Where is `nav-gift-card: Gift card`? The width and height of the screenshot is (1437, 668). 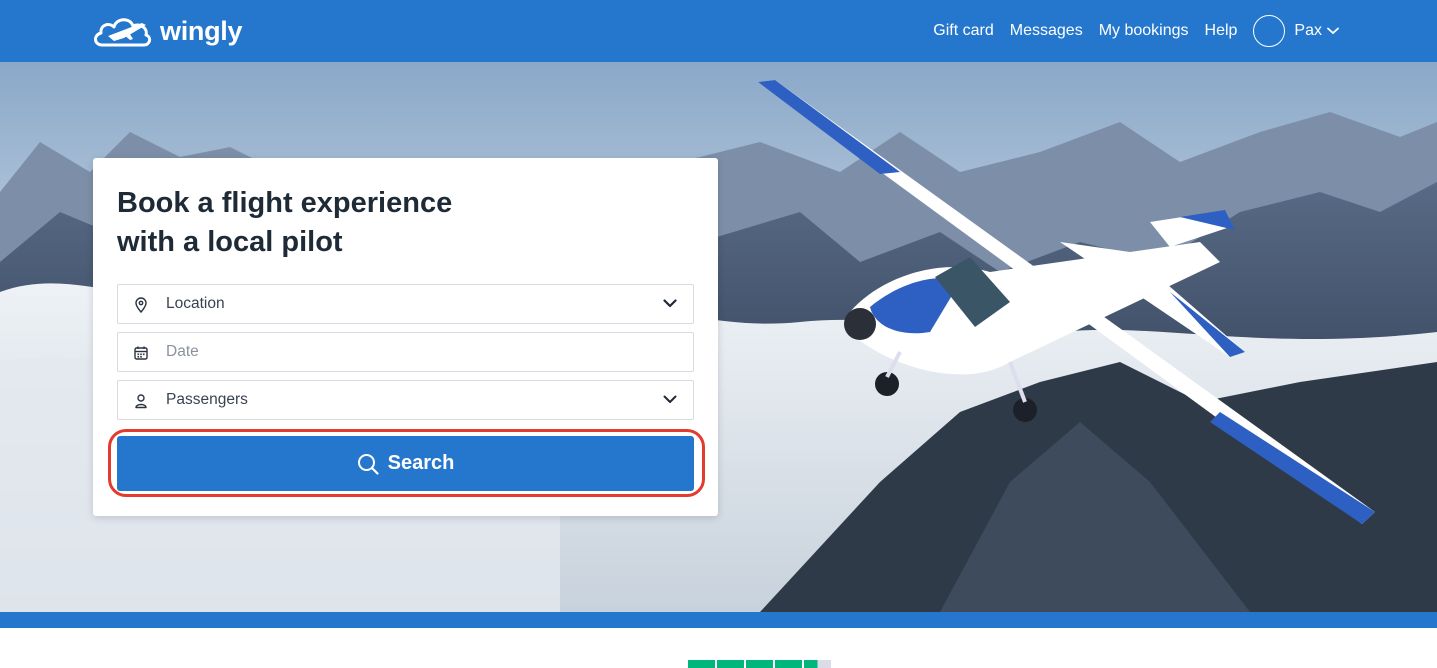
nav-gift-card: Gift card is located at coordinates (963, 31).